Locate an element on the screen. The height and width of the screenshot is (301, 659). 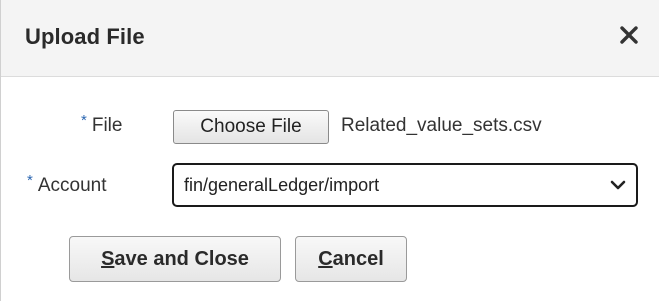
file-label: * File is located at coordinates (102, 124).